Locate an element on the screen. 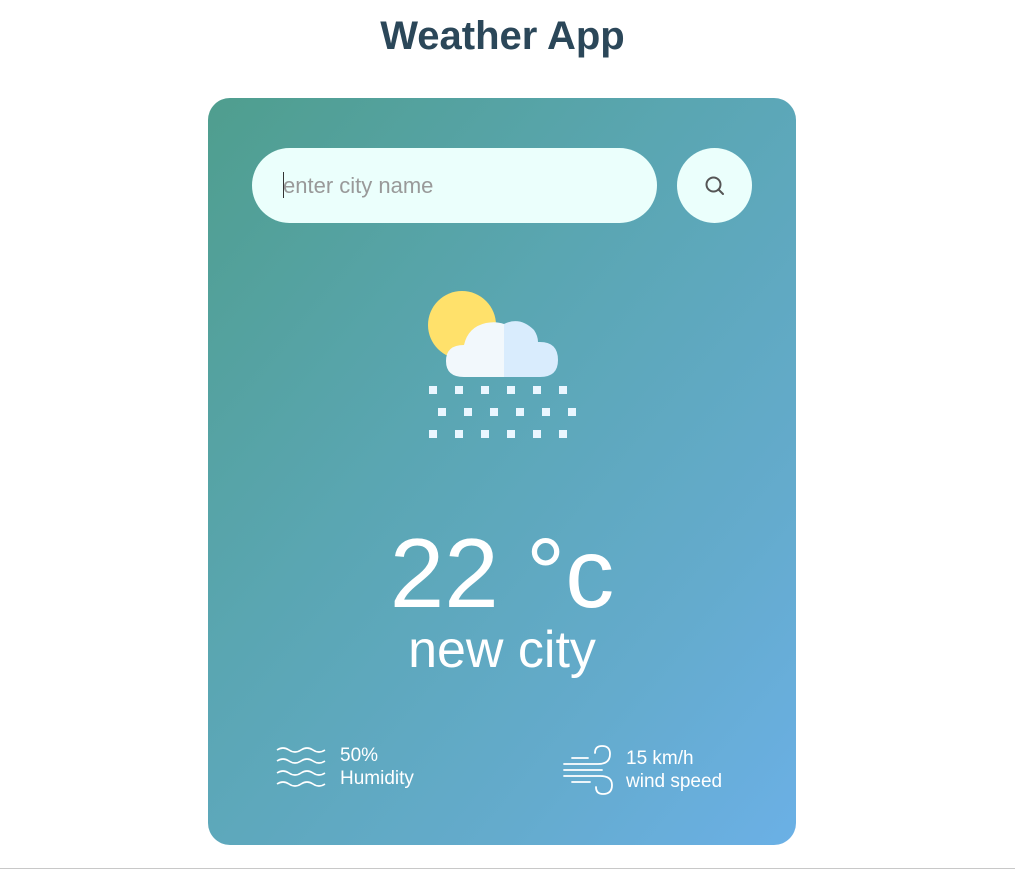 This screenshot has height=870, width=1015. search-button is located at coordinates (714, 185).